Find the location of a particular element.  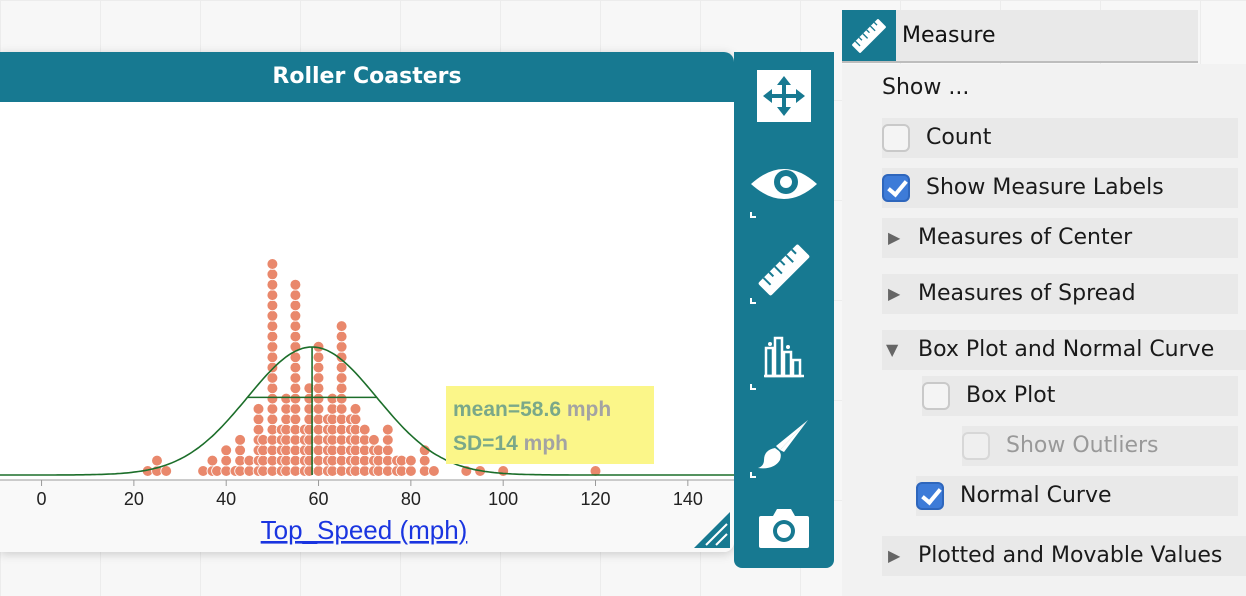

measures-of-center-section: ▶ Measures of Center is located at coordinates (1060, 238).